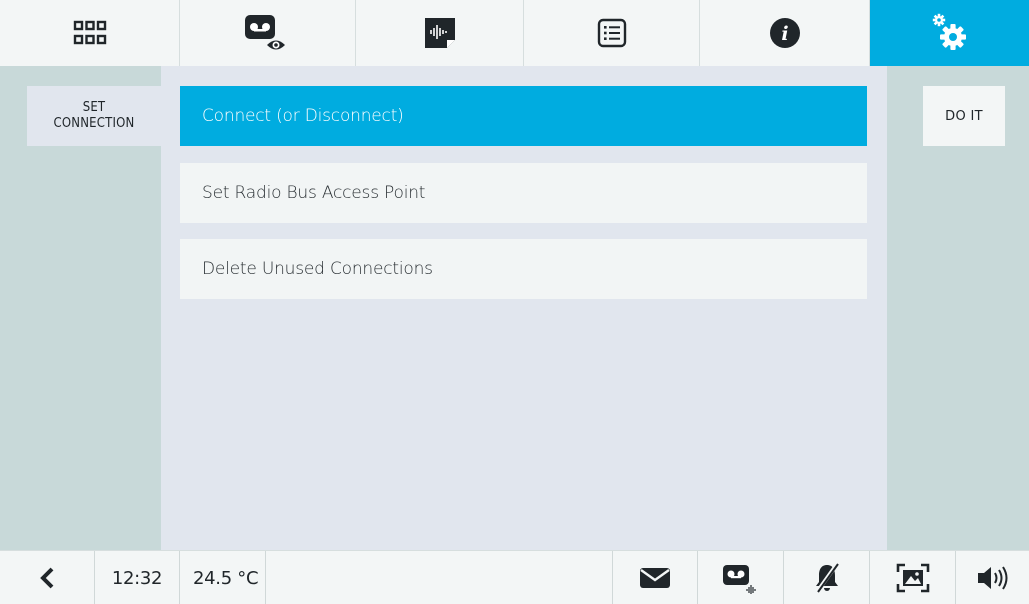 The height and width of the screenshot is (604, 1029). I want to click on back-chevron-icon, so click(47, 578).